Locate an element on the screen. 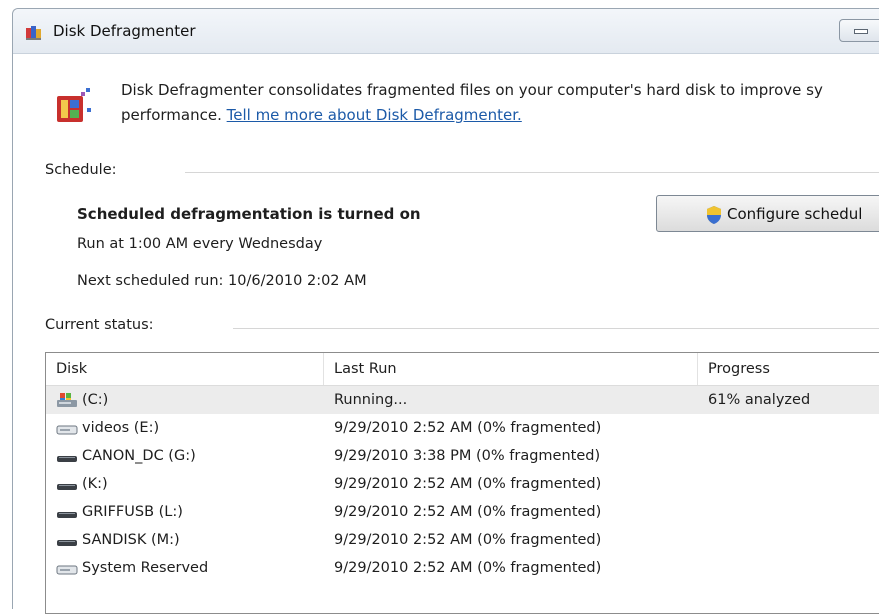  disk-list-header: Disk Last Run Progress is located at coordinates (462, 369).